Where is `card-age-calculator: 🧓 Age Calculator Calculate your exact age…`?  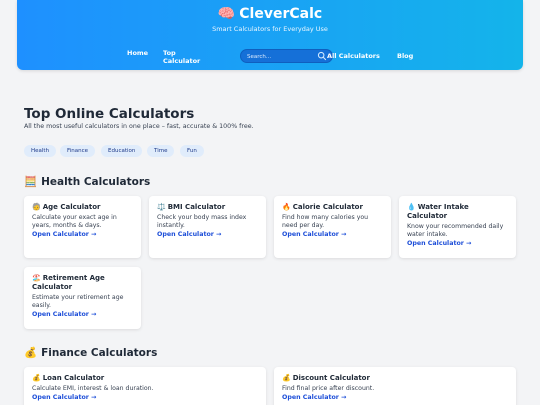 card-age-calculator: 🧓 Age Calculator Calculate your exact age… is located at coordinates (82, 227).